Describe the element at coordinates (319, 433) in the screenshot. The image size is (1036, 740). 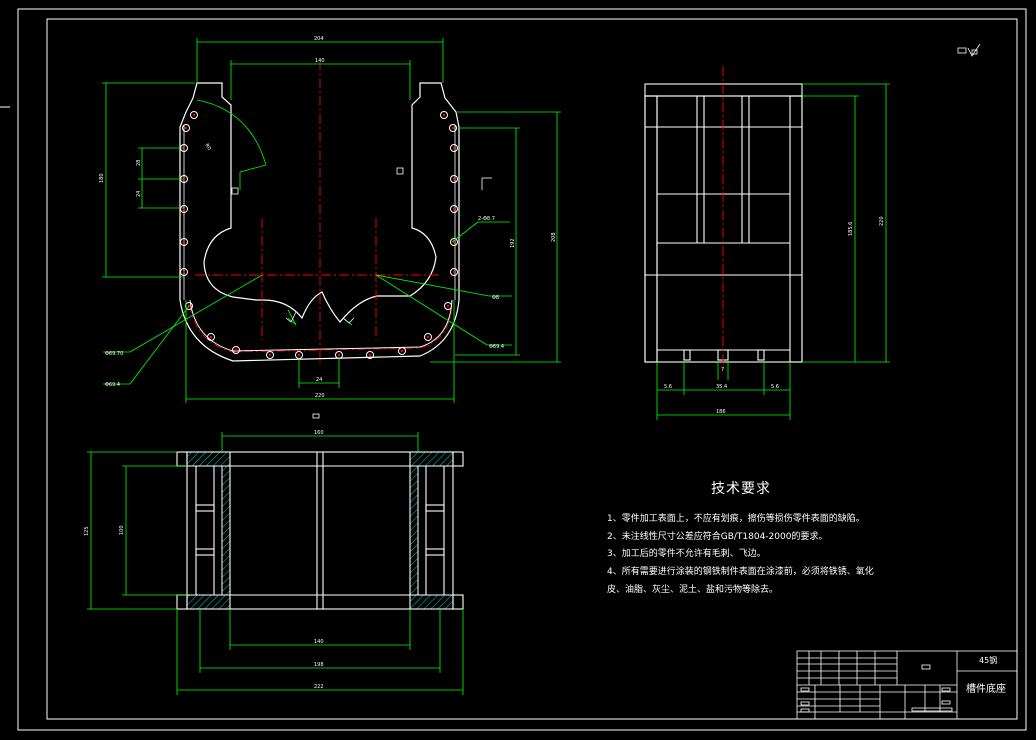
I see `dim-top-view-top: 160` at that location.